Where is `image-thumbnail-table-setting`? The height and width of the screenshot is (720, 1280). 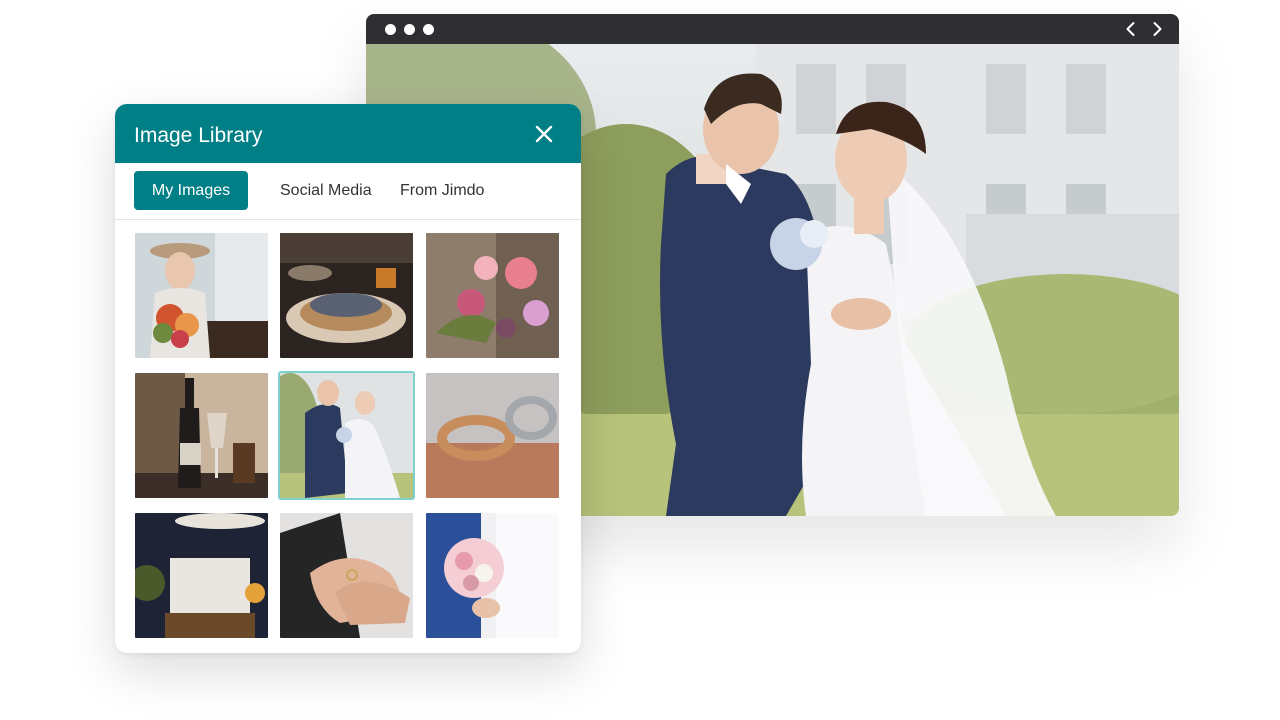
image-thumbnail-table-setting is located at coordinates (346, 295).